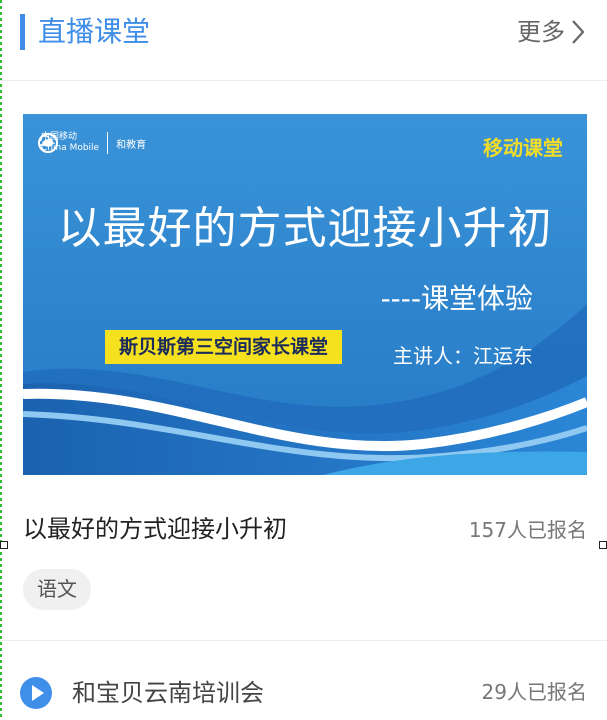  Describe the element at coordinates (463, 356) in the screenshot. I see `banner-speaker: 主讲人：江运东` at that location.